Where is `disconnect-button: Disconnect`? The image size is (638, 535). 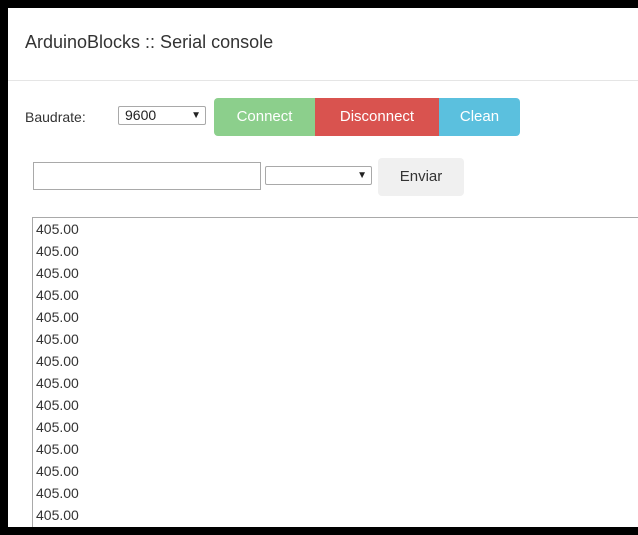
disconnect-button: Disconnect is located at coordinates (377, 117).